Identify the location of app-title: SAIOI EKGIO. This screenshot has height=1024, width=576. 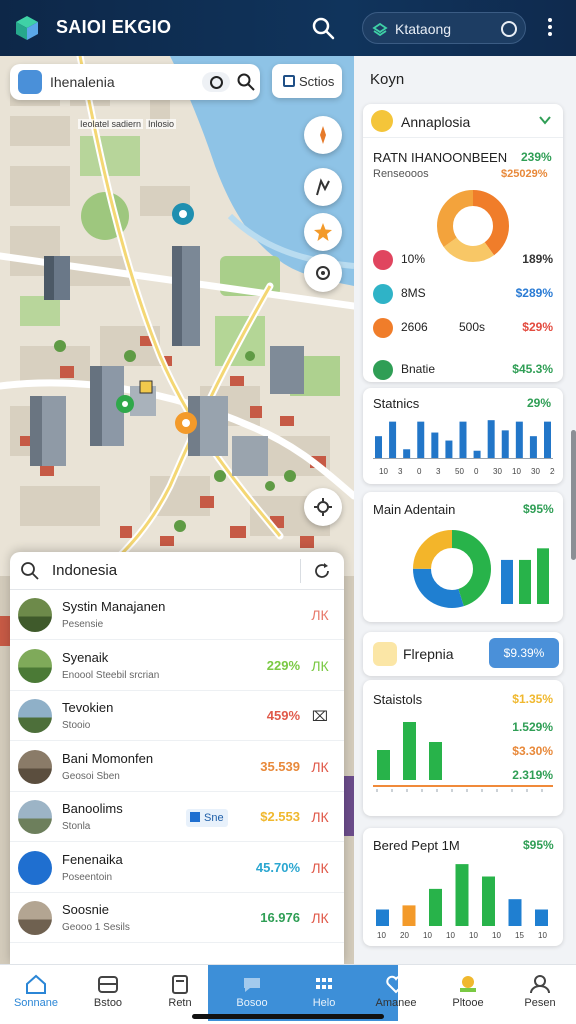
(114, 27).